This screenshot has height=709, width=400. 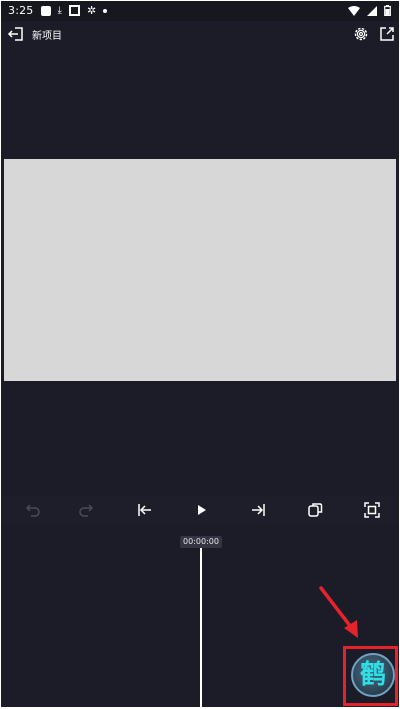 I want to click on exit-icon, so click(x=16, y=34).